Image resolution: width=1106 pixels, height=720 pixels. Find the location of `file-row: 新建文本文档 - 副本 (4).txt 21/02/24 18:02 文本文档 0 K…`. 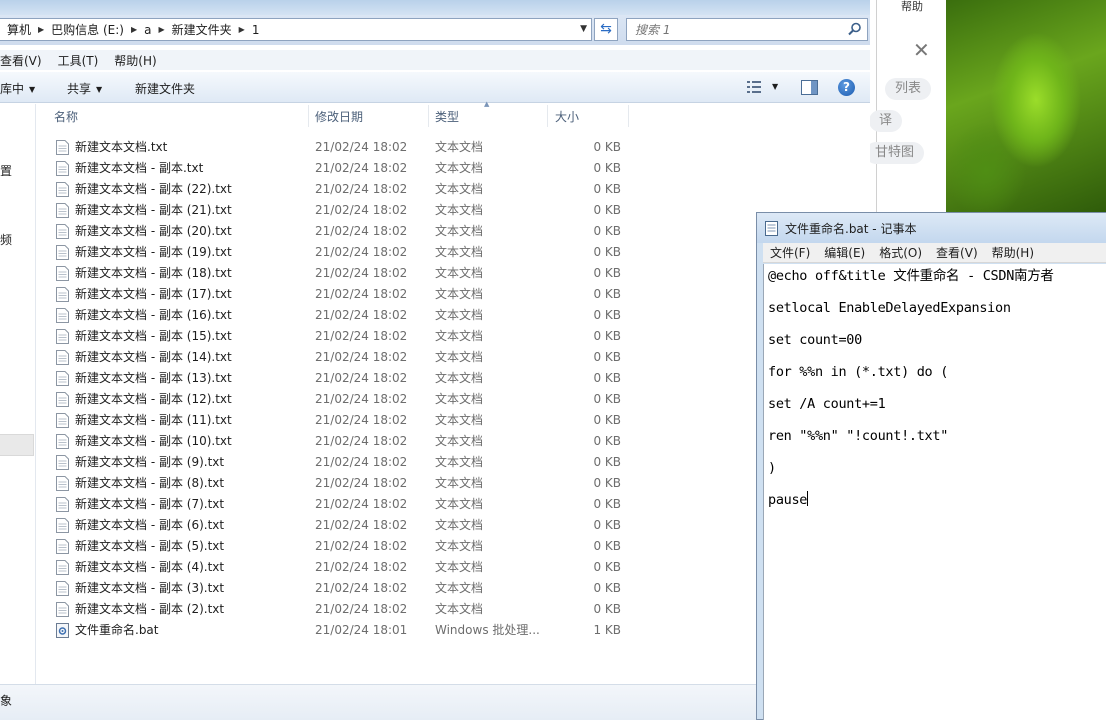

file-row: 新建文本文档 - 副本 (4).txt 21/02/24 18:02 文本文档 0 K… is located at coordinates (354, 567).